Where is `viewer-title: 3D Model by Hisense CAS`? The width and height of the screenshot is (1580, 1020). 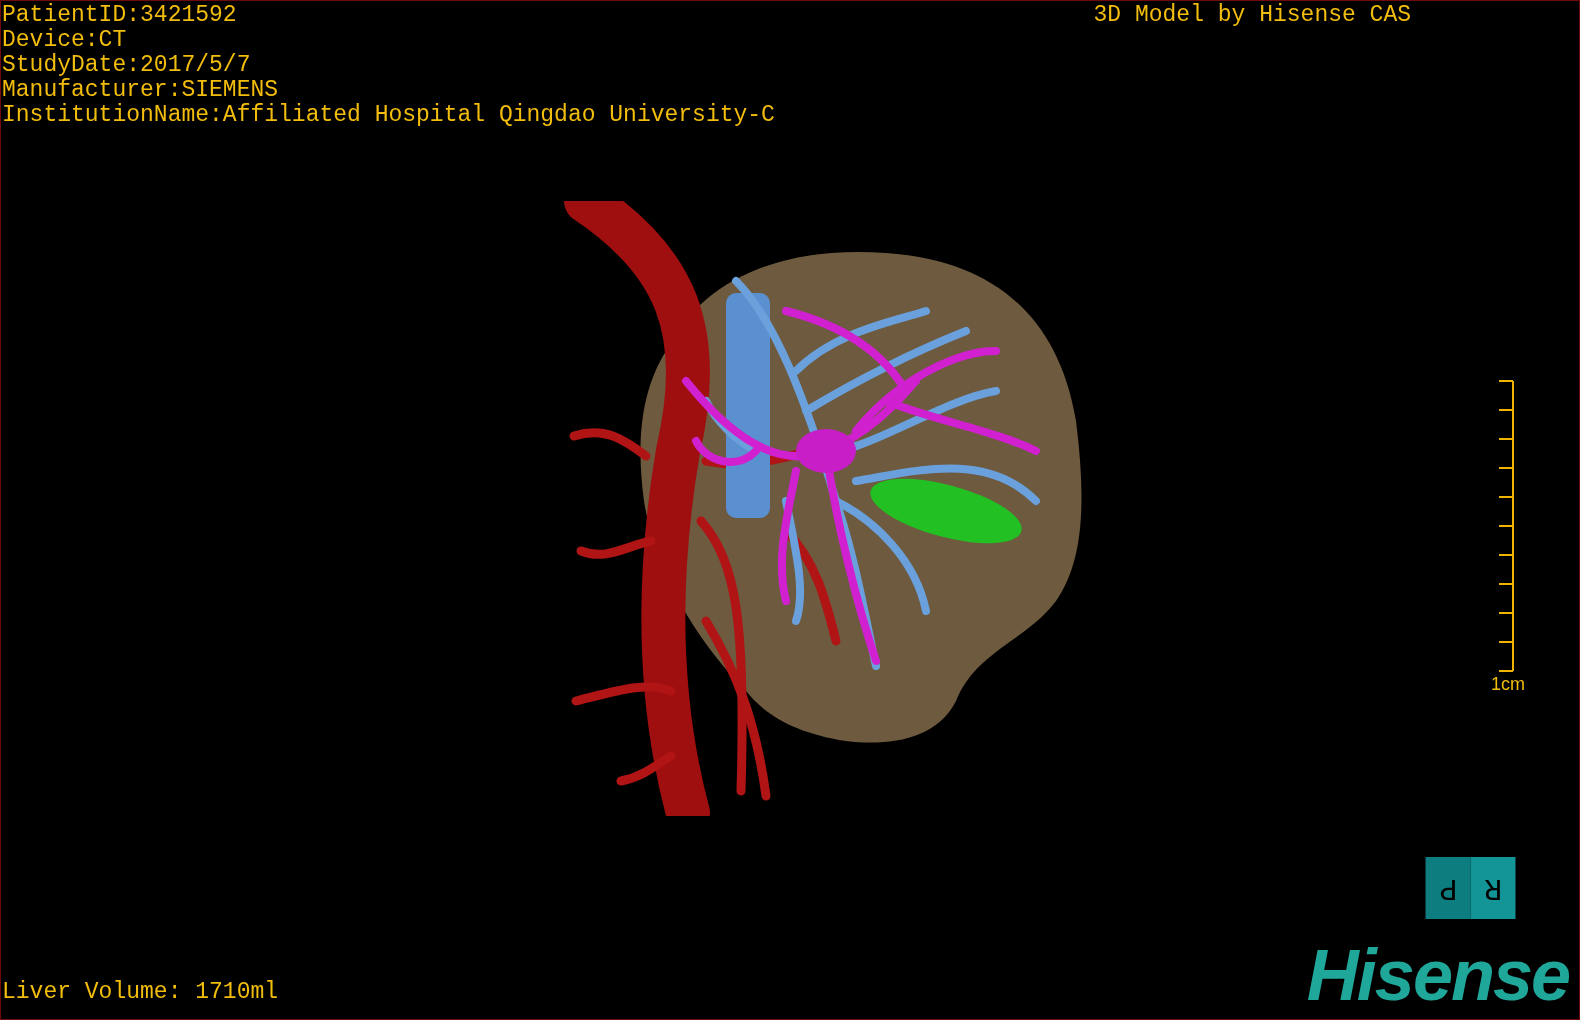
viewer-title: 3D Model by Hisense CAS is located at coordinates (1252, 15).